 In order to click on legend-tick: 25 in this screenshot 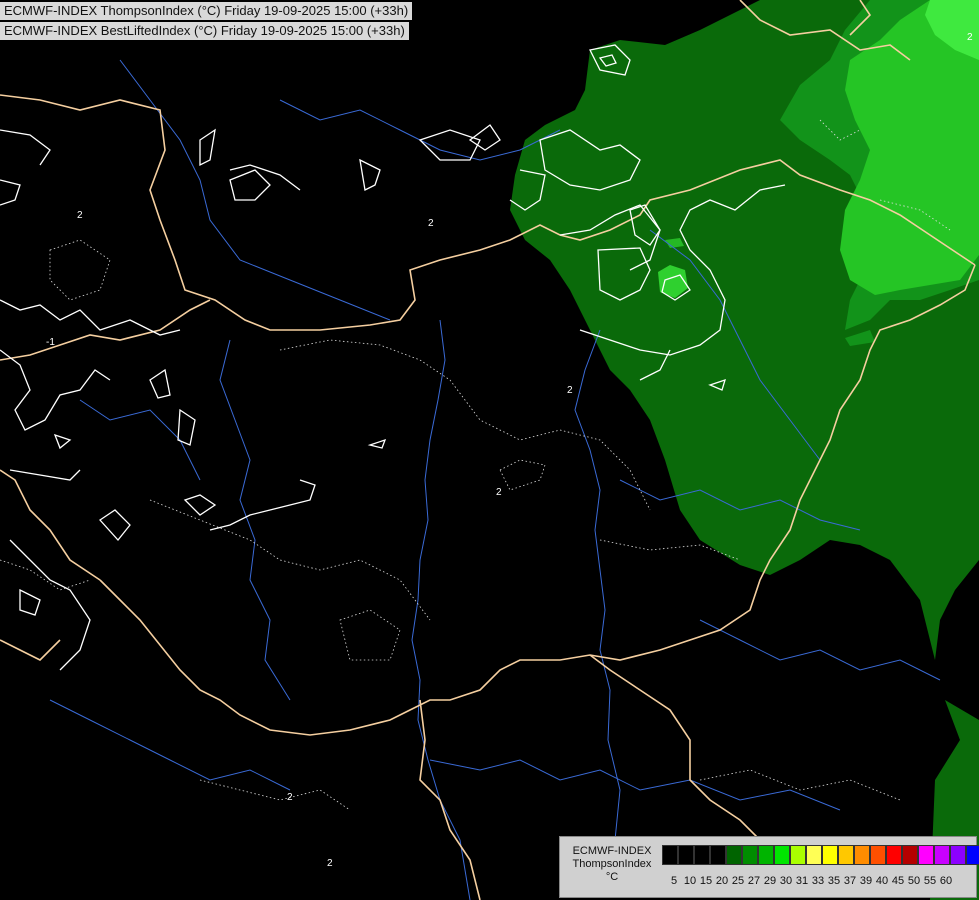, I will do `click(738, 881)`.